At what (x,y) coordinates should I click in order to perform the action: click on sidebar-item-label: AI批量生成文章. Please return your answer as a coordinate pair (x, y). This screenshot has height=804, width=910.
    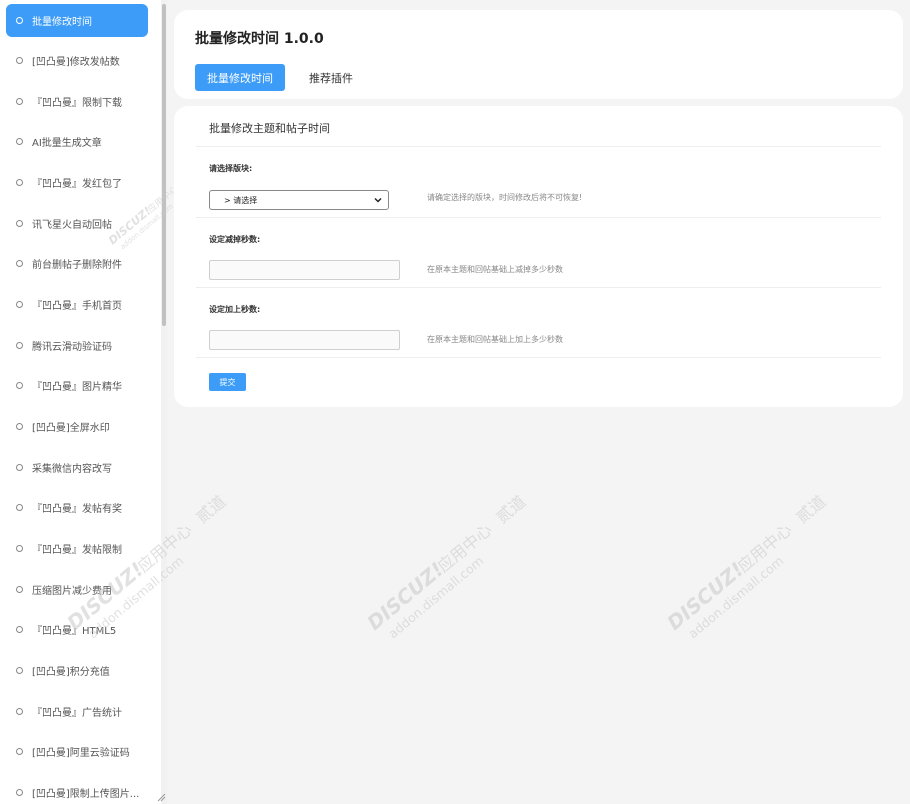
    Looking at the image, I should click on (67, 143).